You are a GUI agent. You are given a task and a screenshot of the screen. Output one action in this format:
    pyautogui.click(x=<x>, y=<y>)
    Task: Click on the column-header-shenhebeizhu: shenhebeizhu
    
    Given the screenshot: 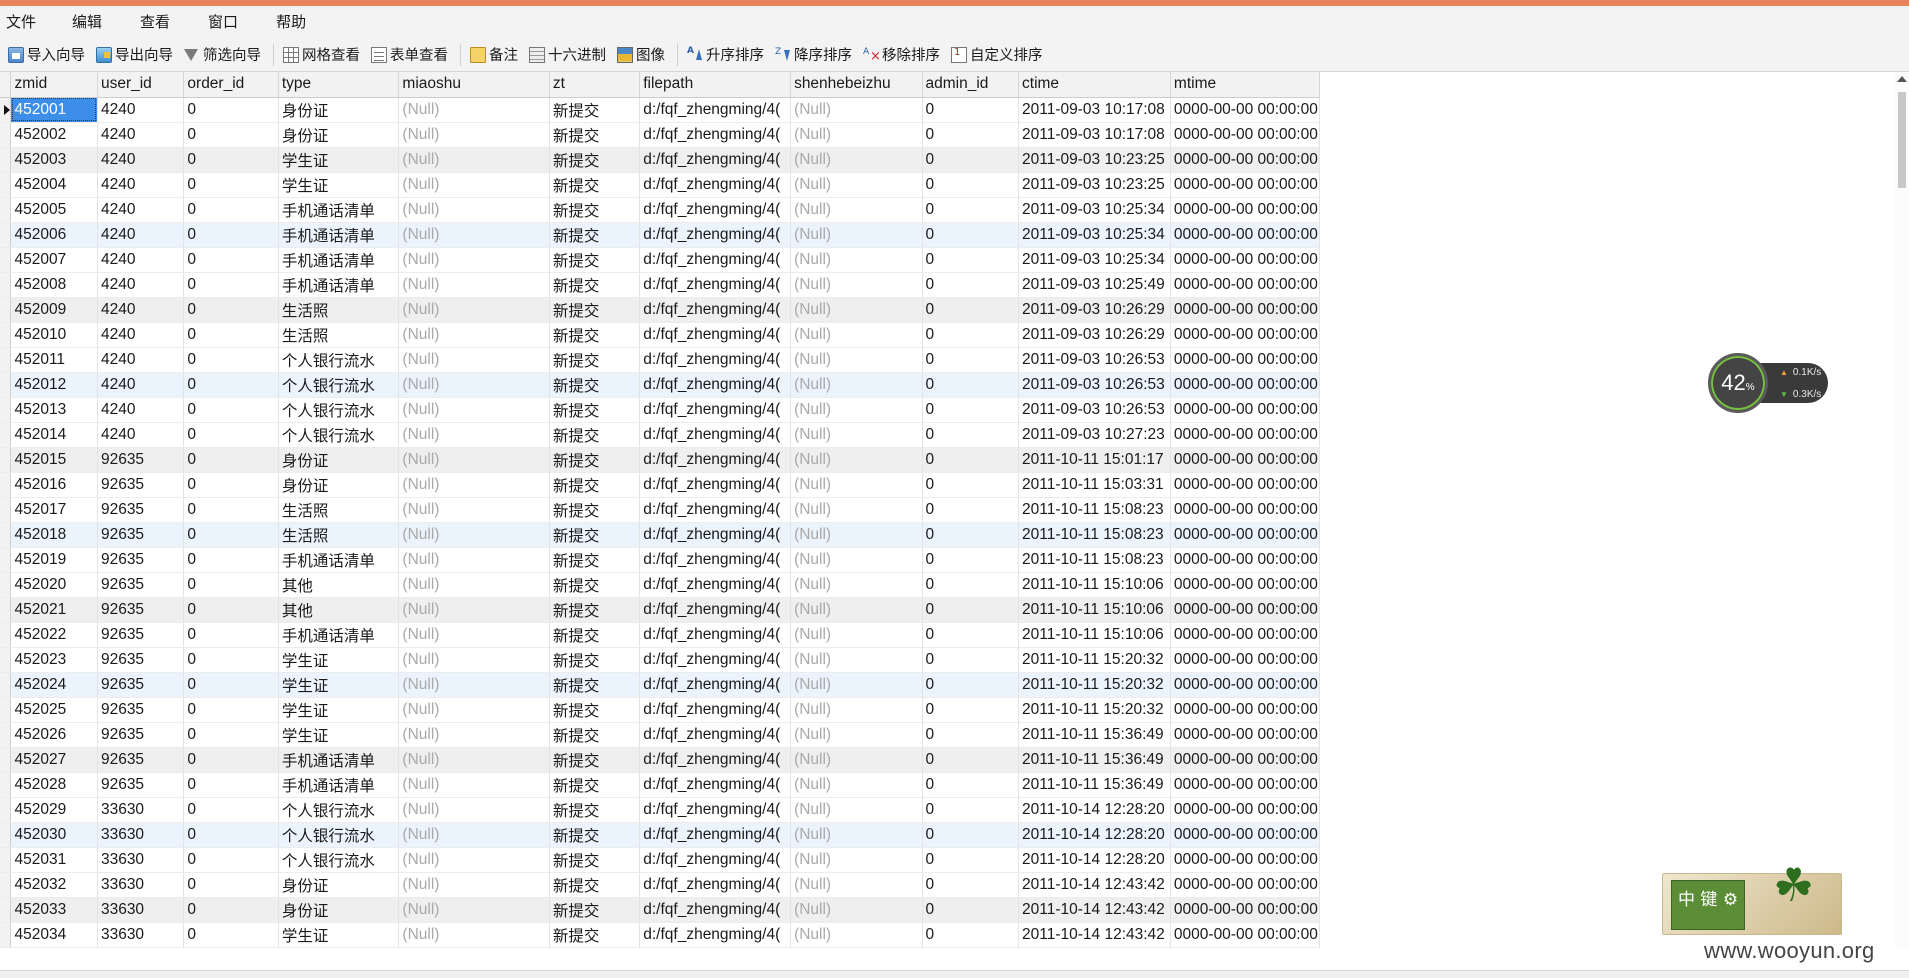 What is the action you would take?
    pyautogui.click(x=856, y=85)
    